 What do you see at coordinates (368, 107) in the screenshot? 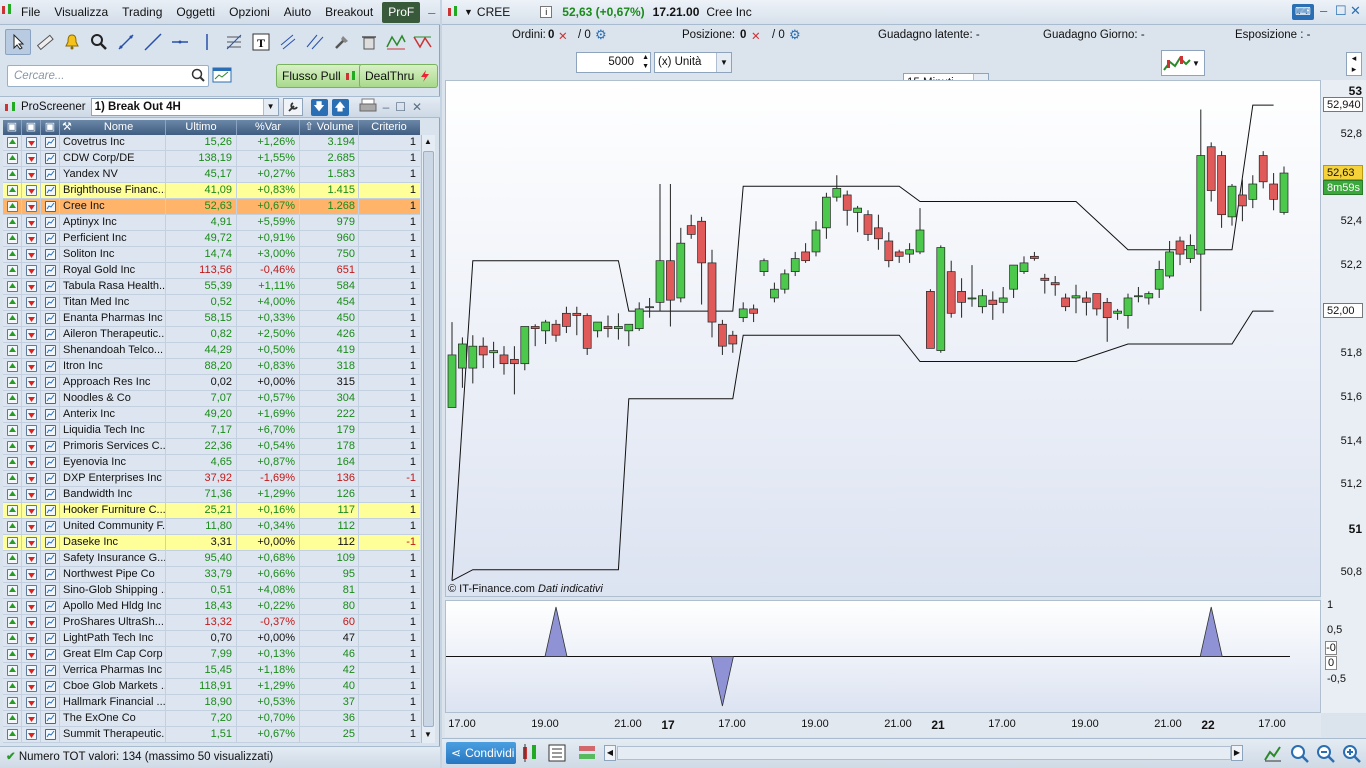
I see `print-icon` at bounding box center [368, 107].